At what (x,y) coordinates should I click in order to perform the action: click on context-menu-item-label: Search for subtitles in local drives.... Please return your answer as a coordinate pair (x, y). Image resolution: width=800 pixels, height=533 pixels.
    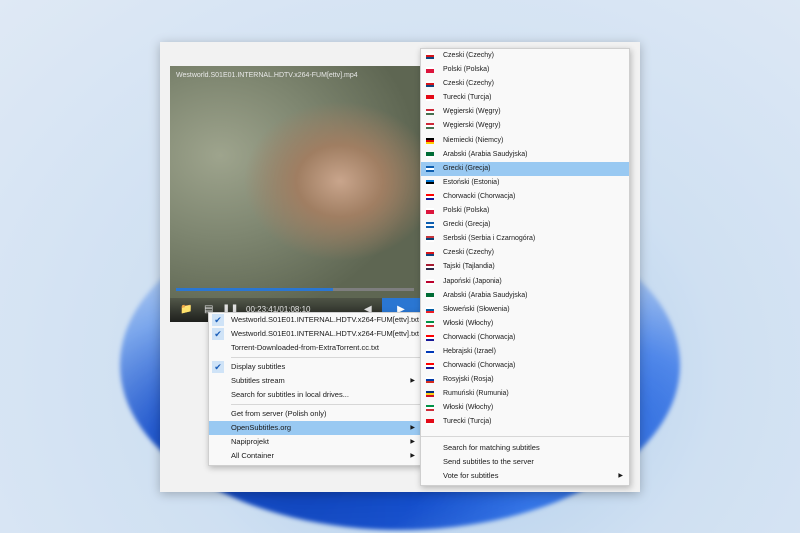
    Looking at the image, I should click on (290, 394).